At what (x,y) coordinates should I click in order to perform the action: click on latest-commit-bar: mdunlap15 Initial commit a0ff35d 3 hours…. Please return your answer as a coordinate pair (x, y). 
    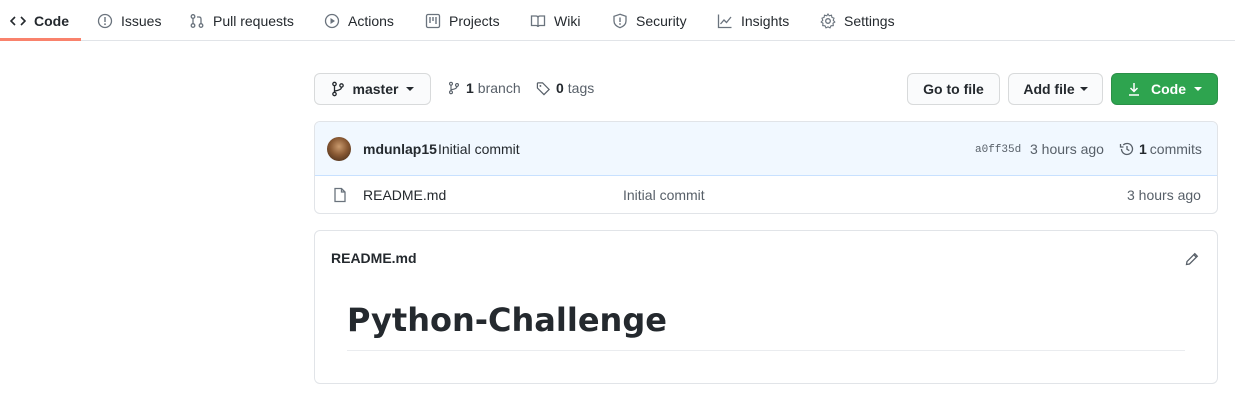
    Looking at the image, I should click on (766, 149).